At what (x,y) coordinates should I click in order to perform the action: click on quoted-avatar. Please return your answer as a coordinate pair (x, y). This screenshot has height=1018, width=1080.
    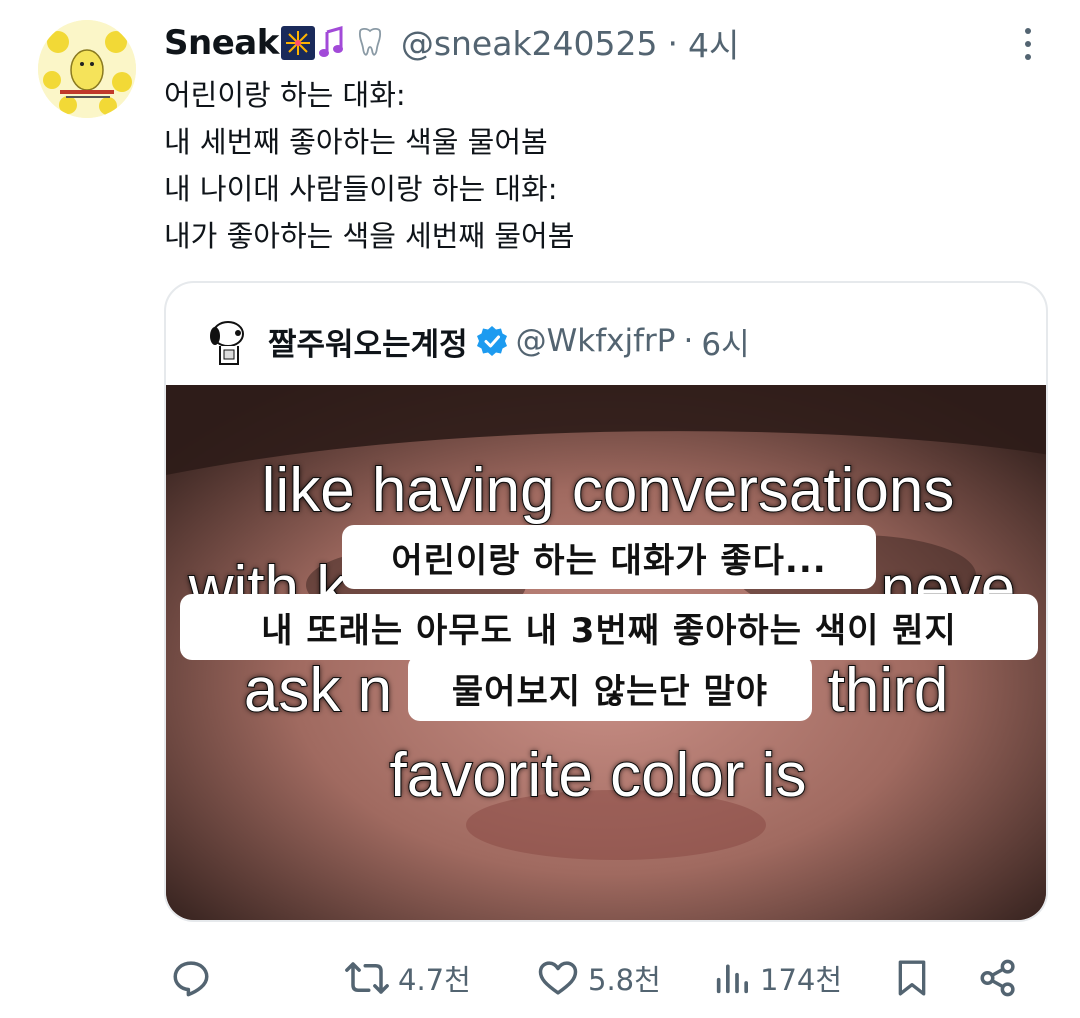
    Looking at the image, I should click on (227, 341).